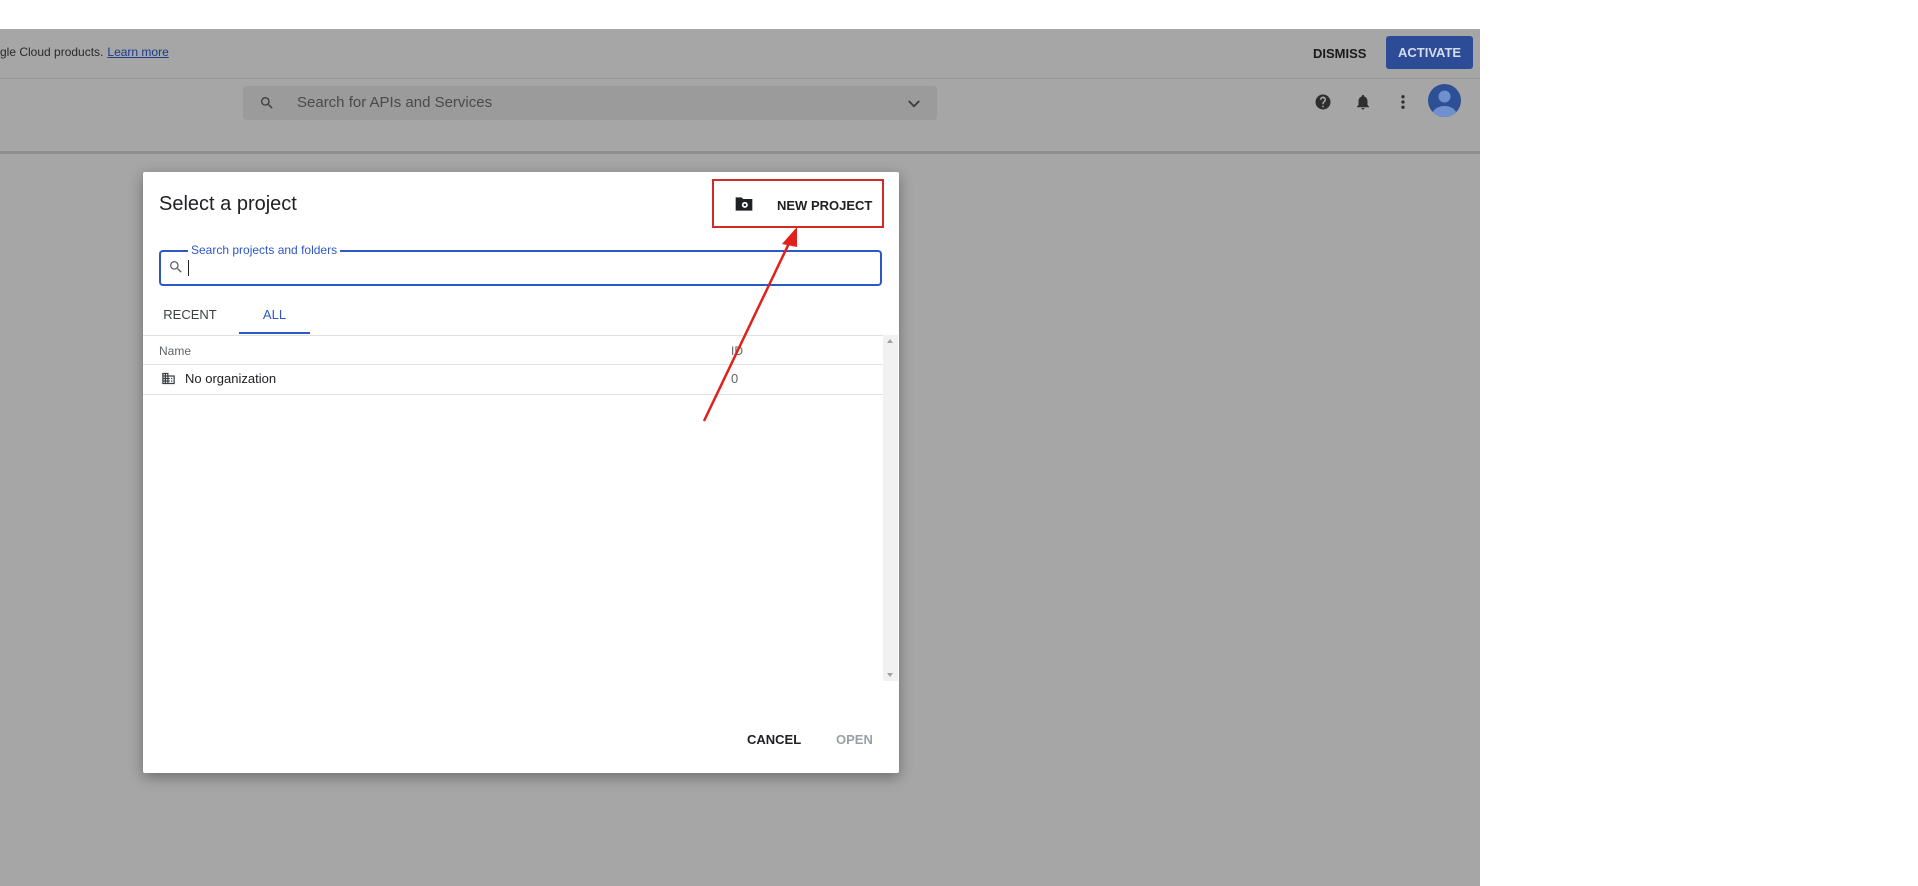  Describe the element at coordinates (228, 204) in the screenshot. I see `dialog-title: Select a project` at that location.